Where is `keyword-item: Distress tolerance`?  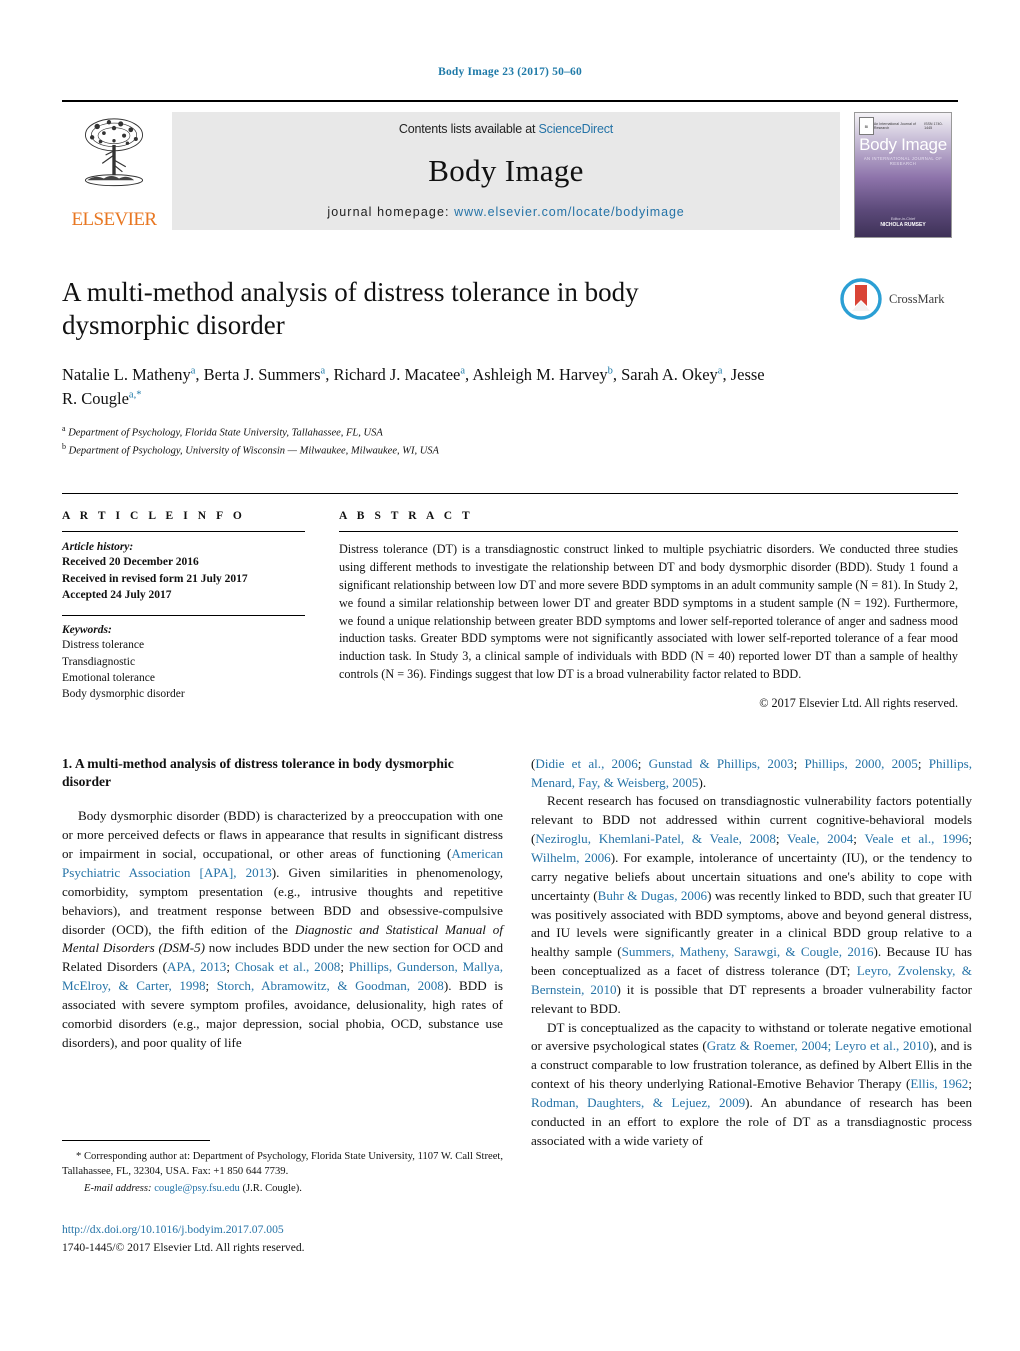 keyword-item: Distress tolerance is located at coordinates (103, 645).